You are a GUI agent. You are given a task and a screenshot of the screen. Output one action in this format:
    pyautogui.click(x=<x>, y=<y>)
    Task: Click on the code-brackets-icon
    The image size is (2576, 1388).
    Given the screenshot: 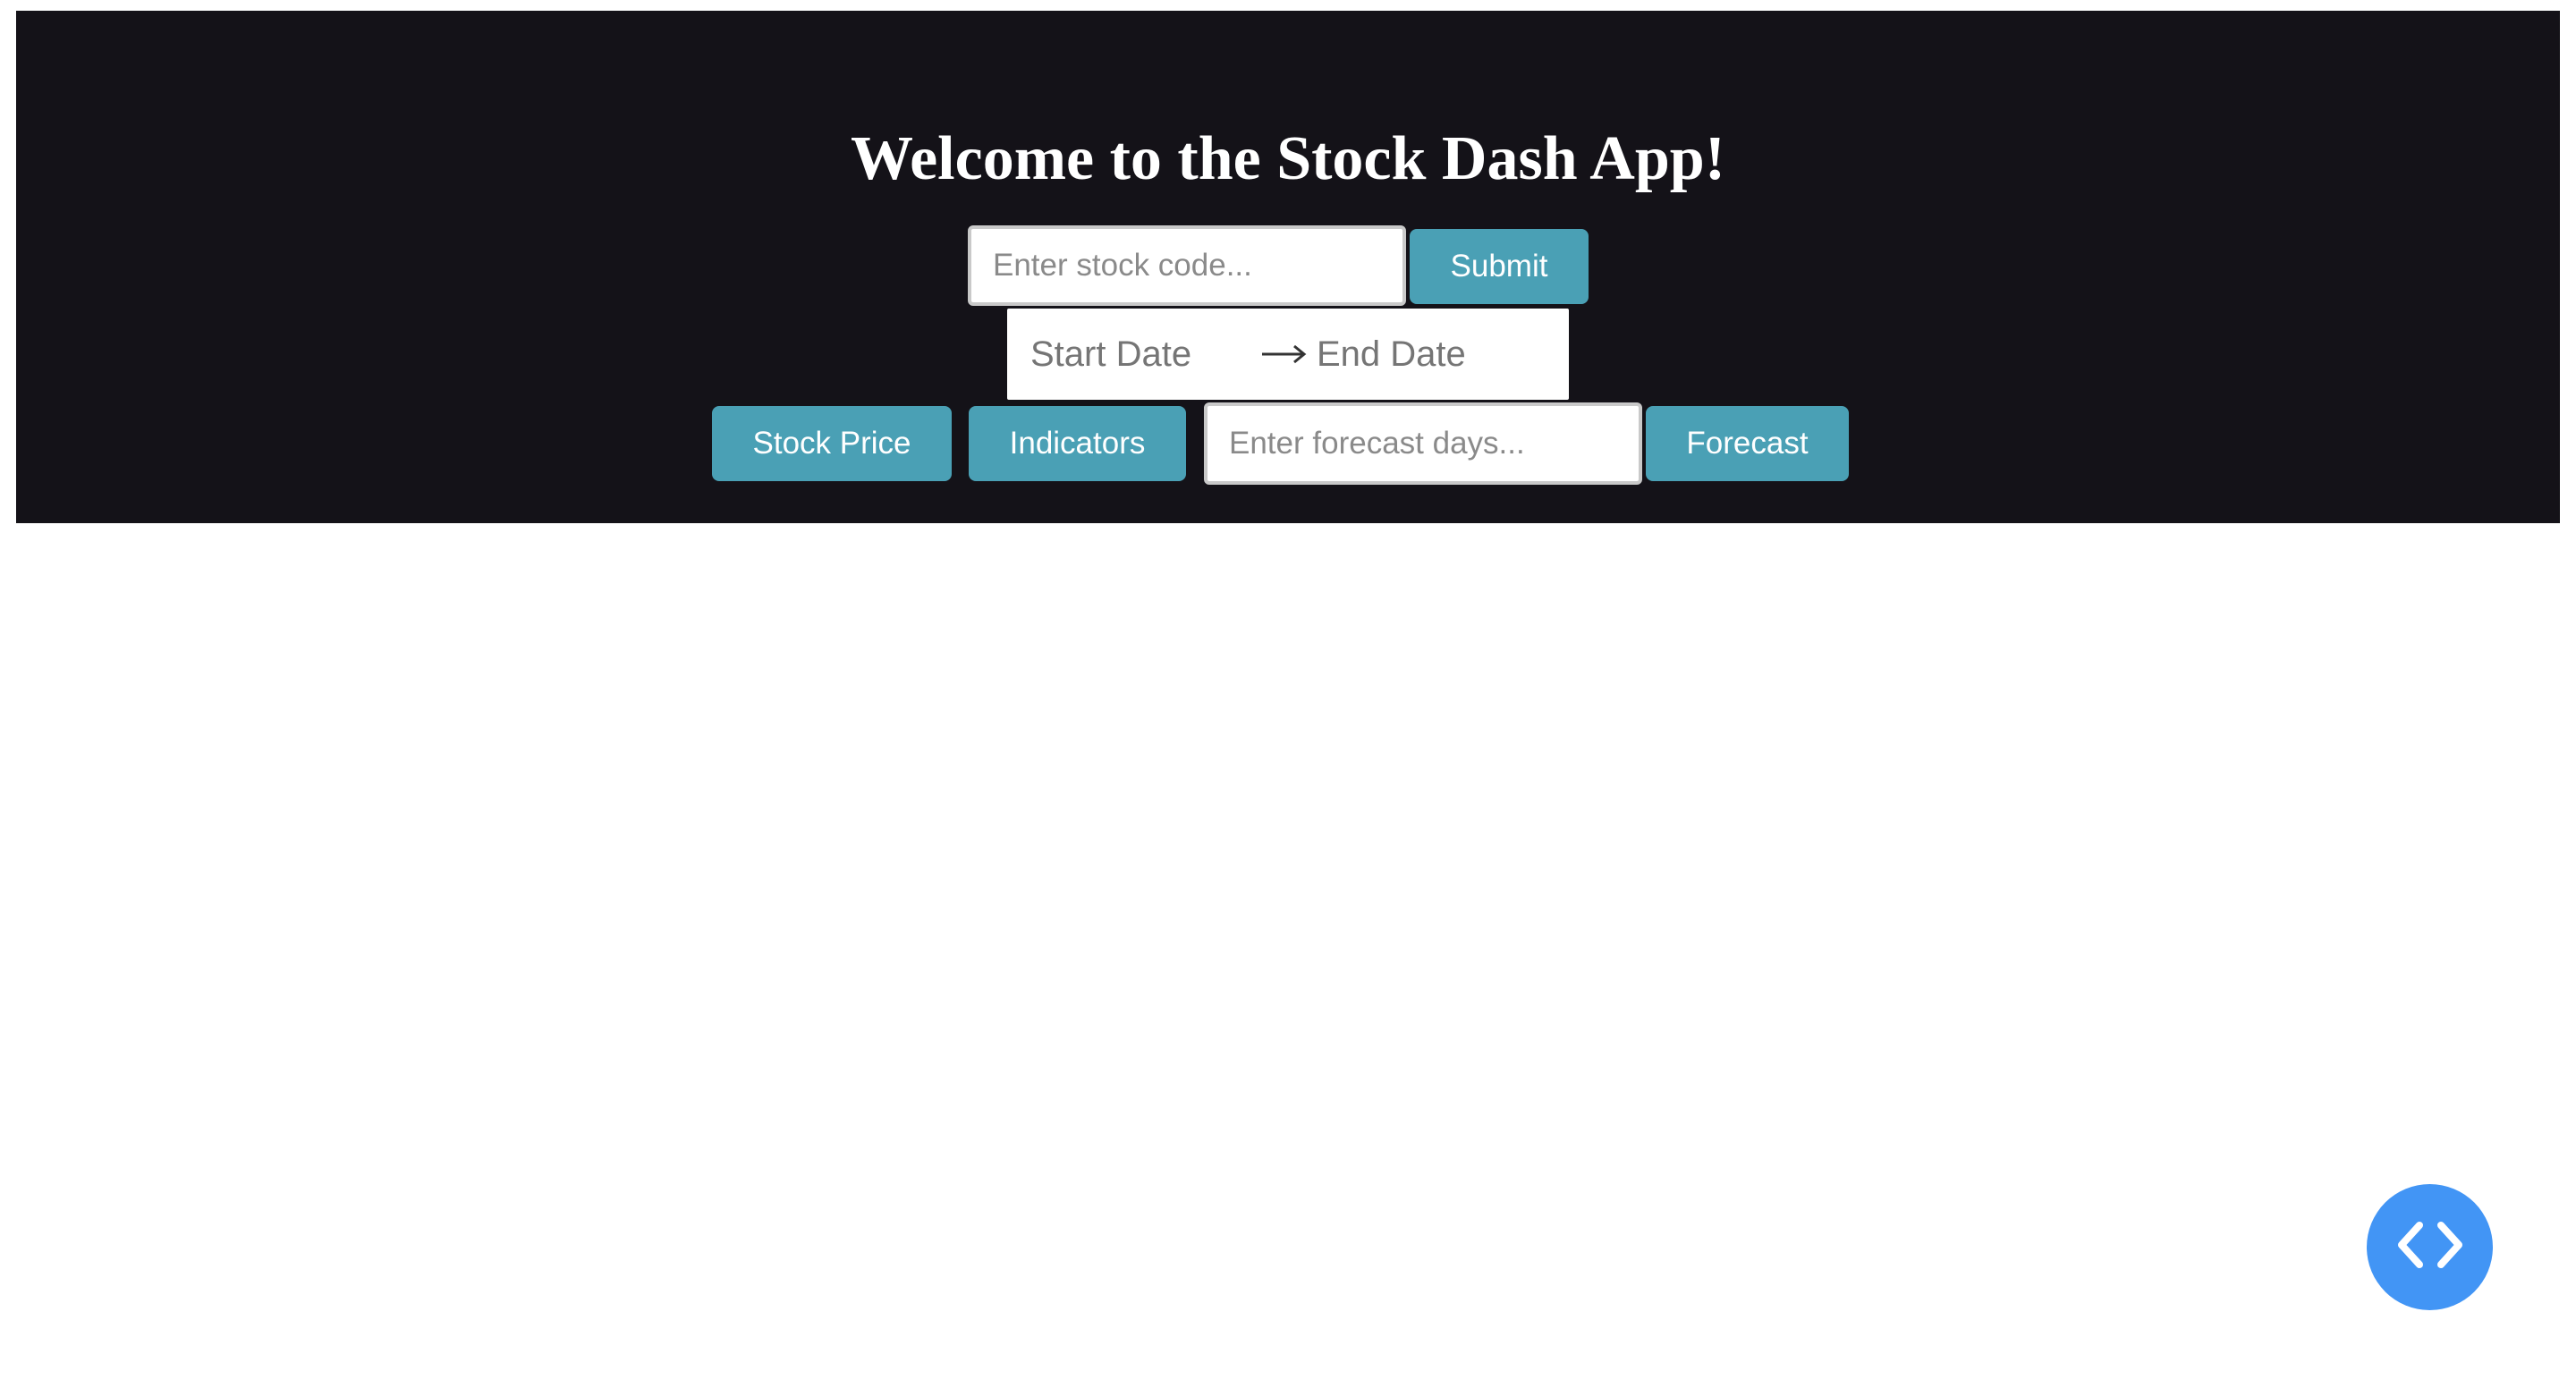 What is the action you would take?
    pyautogui.click(x=2430, y=1247)
    